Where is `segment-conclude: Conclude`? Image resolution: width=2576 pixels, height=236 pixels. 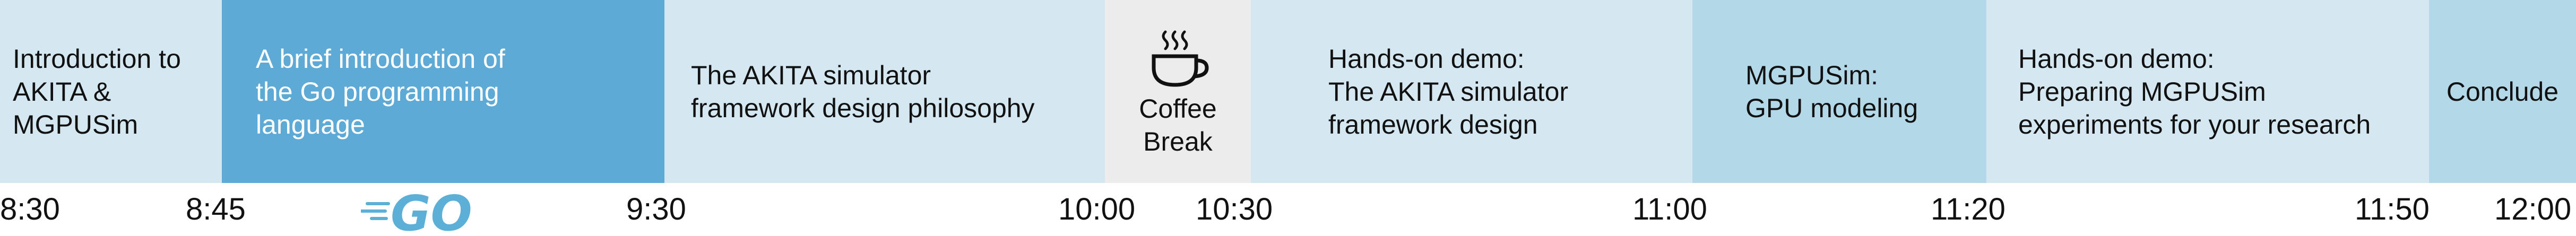 segment-conclude: Conclude is located at coordinates (2503, 92).